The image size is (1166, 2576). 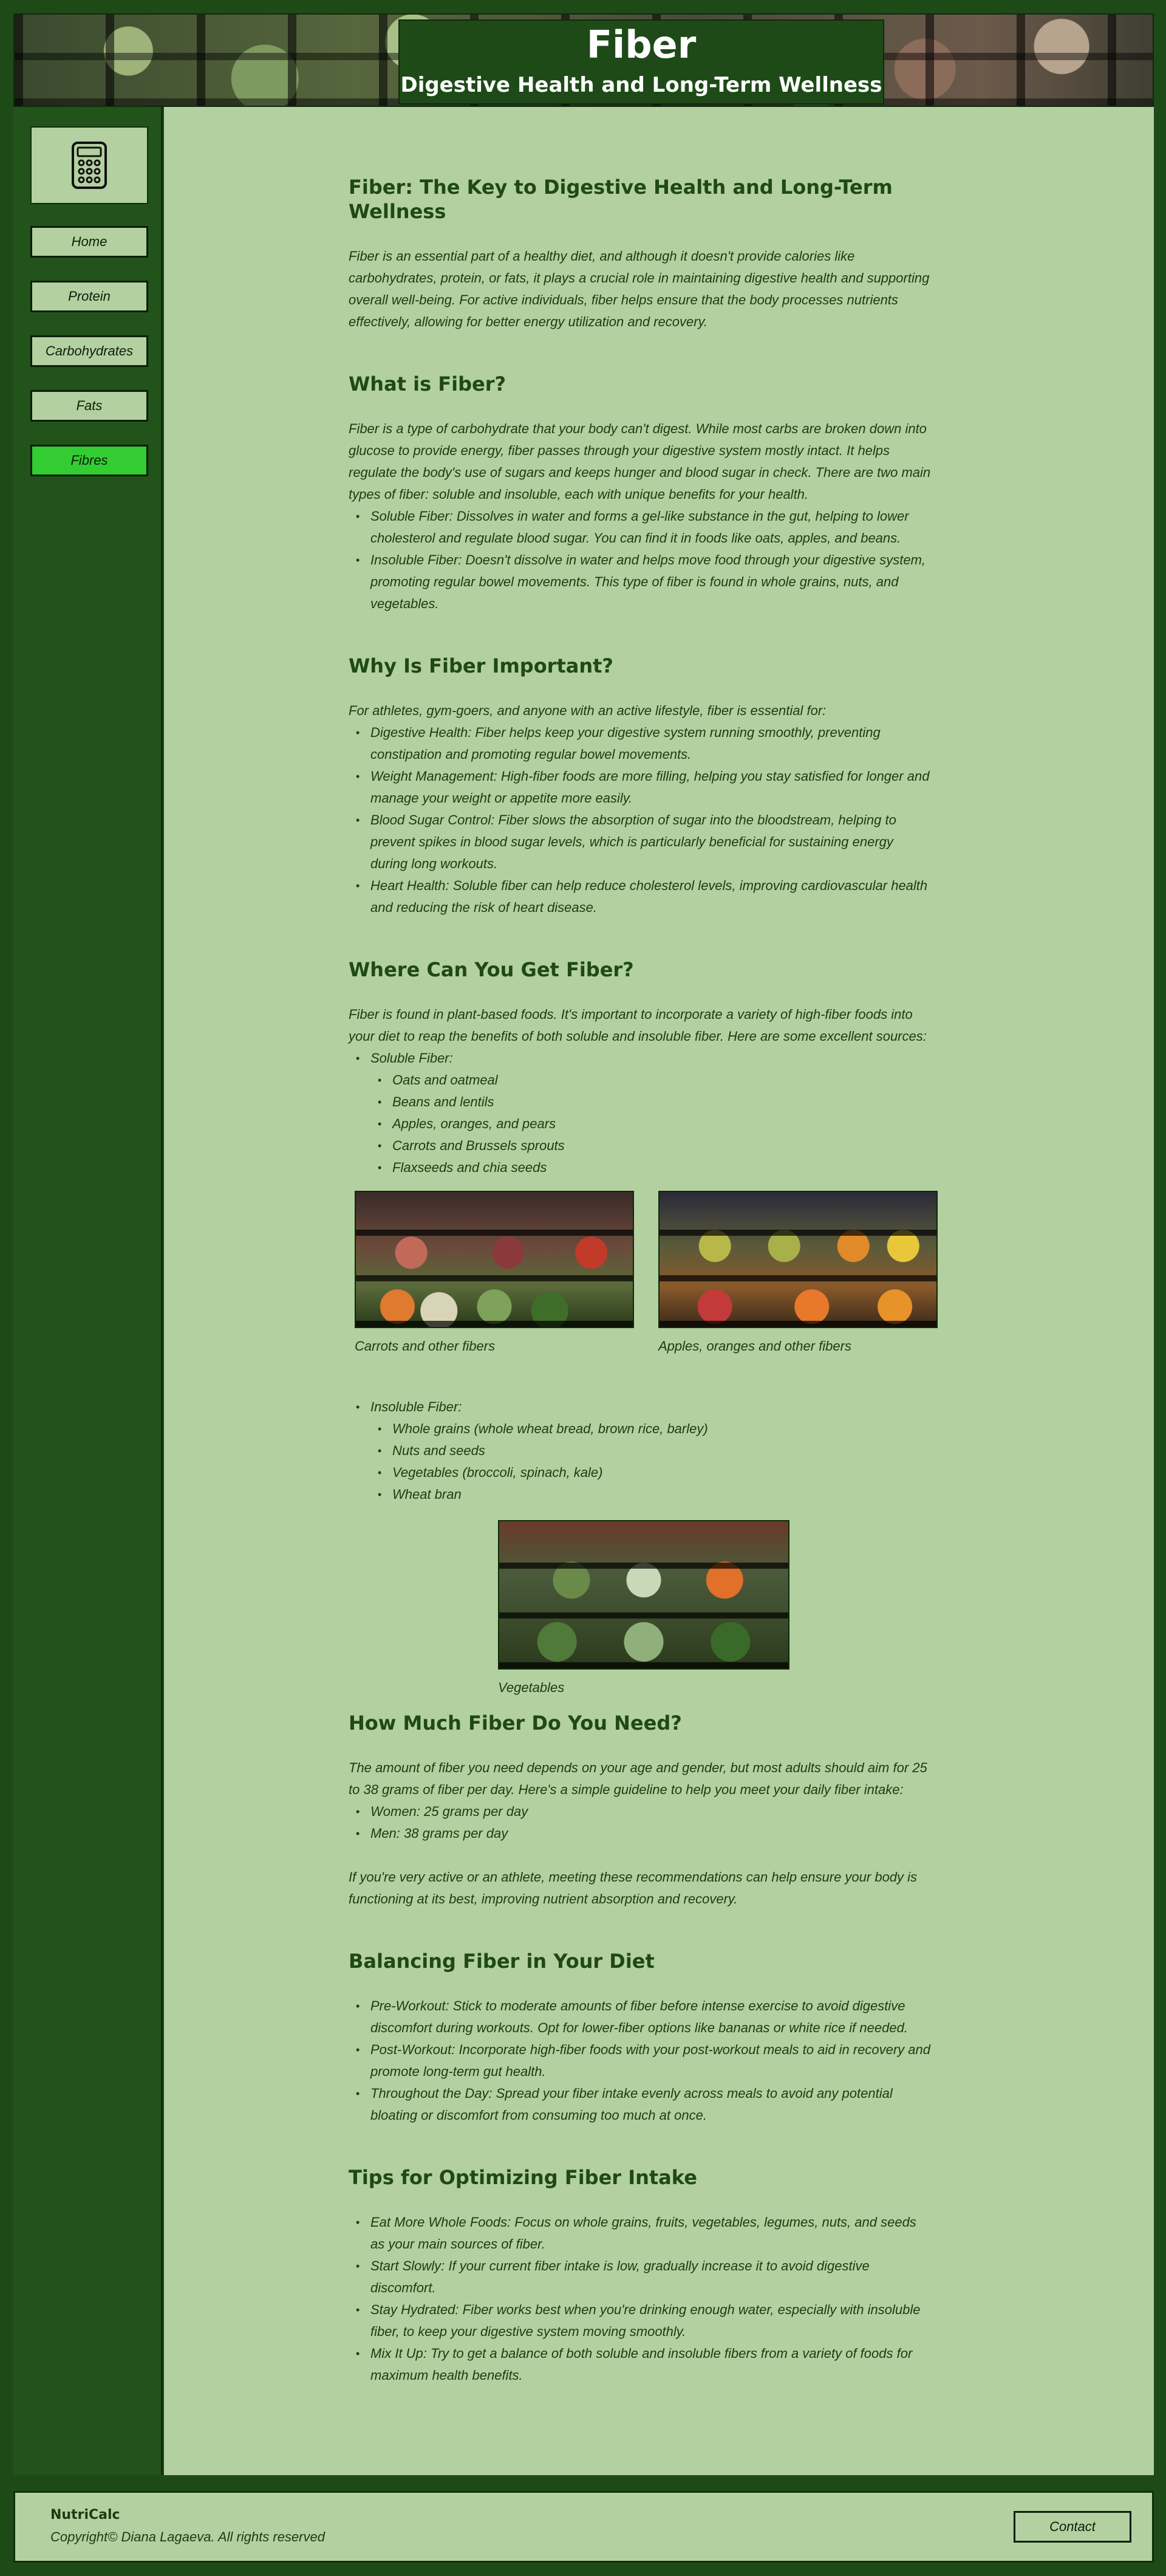 What do you see at coordinates (655, 1168) in the screenshot?
I see `list-item: Flaxseeds and chia seeds` at bounding box center [655, 1168].